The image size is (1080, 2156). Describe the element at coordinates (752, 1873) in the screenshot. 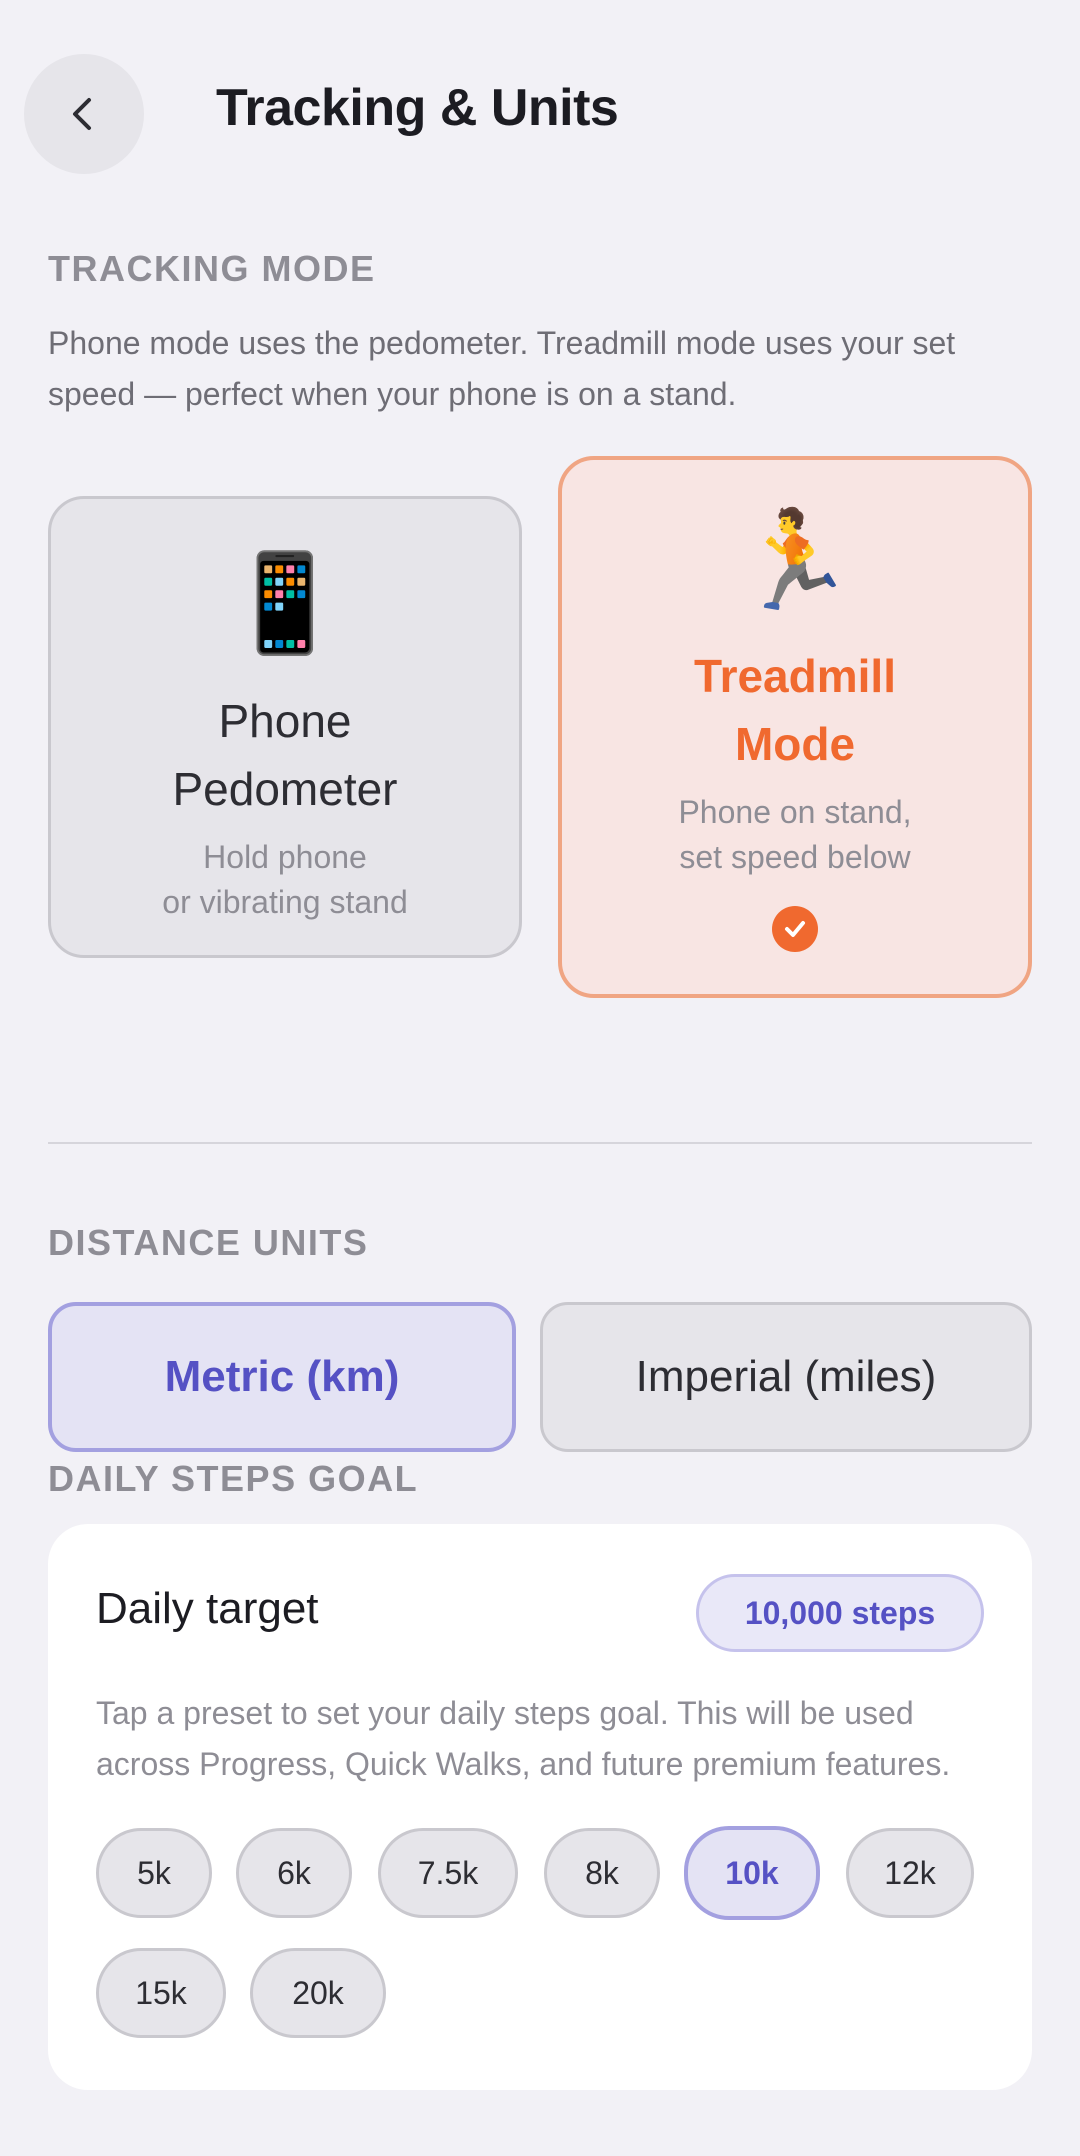

I see `preset-chip-10k: 10k` at that location.